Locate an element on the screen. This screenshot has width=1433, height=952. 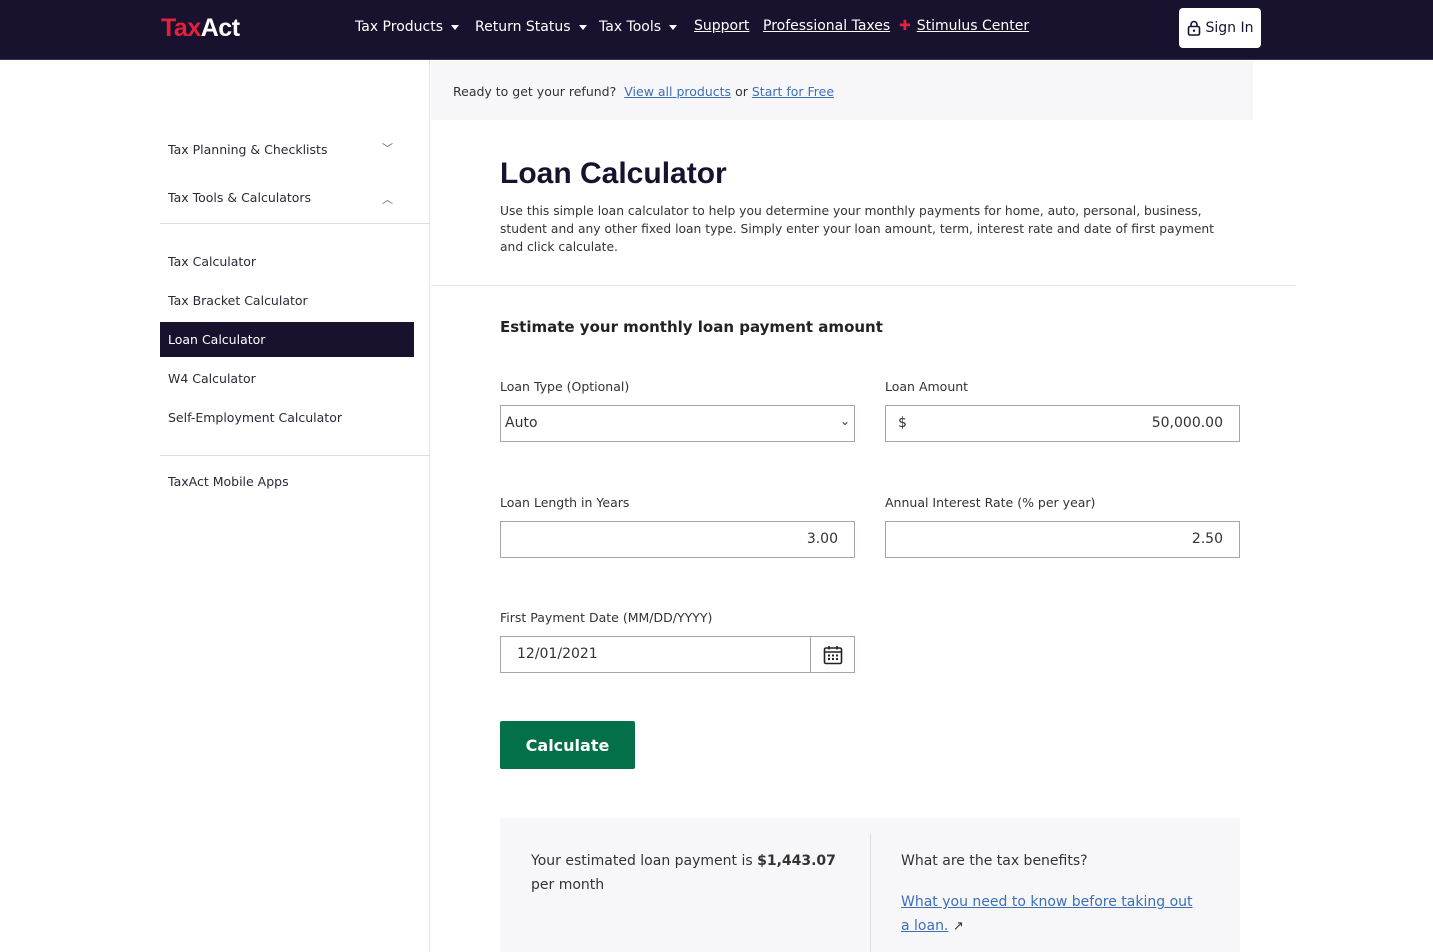
sidebar-section-tax-tools: Tax Tools & Calculators is located at coordinates (239, 197).